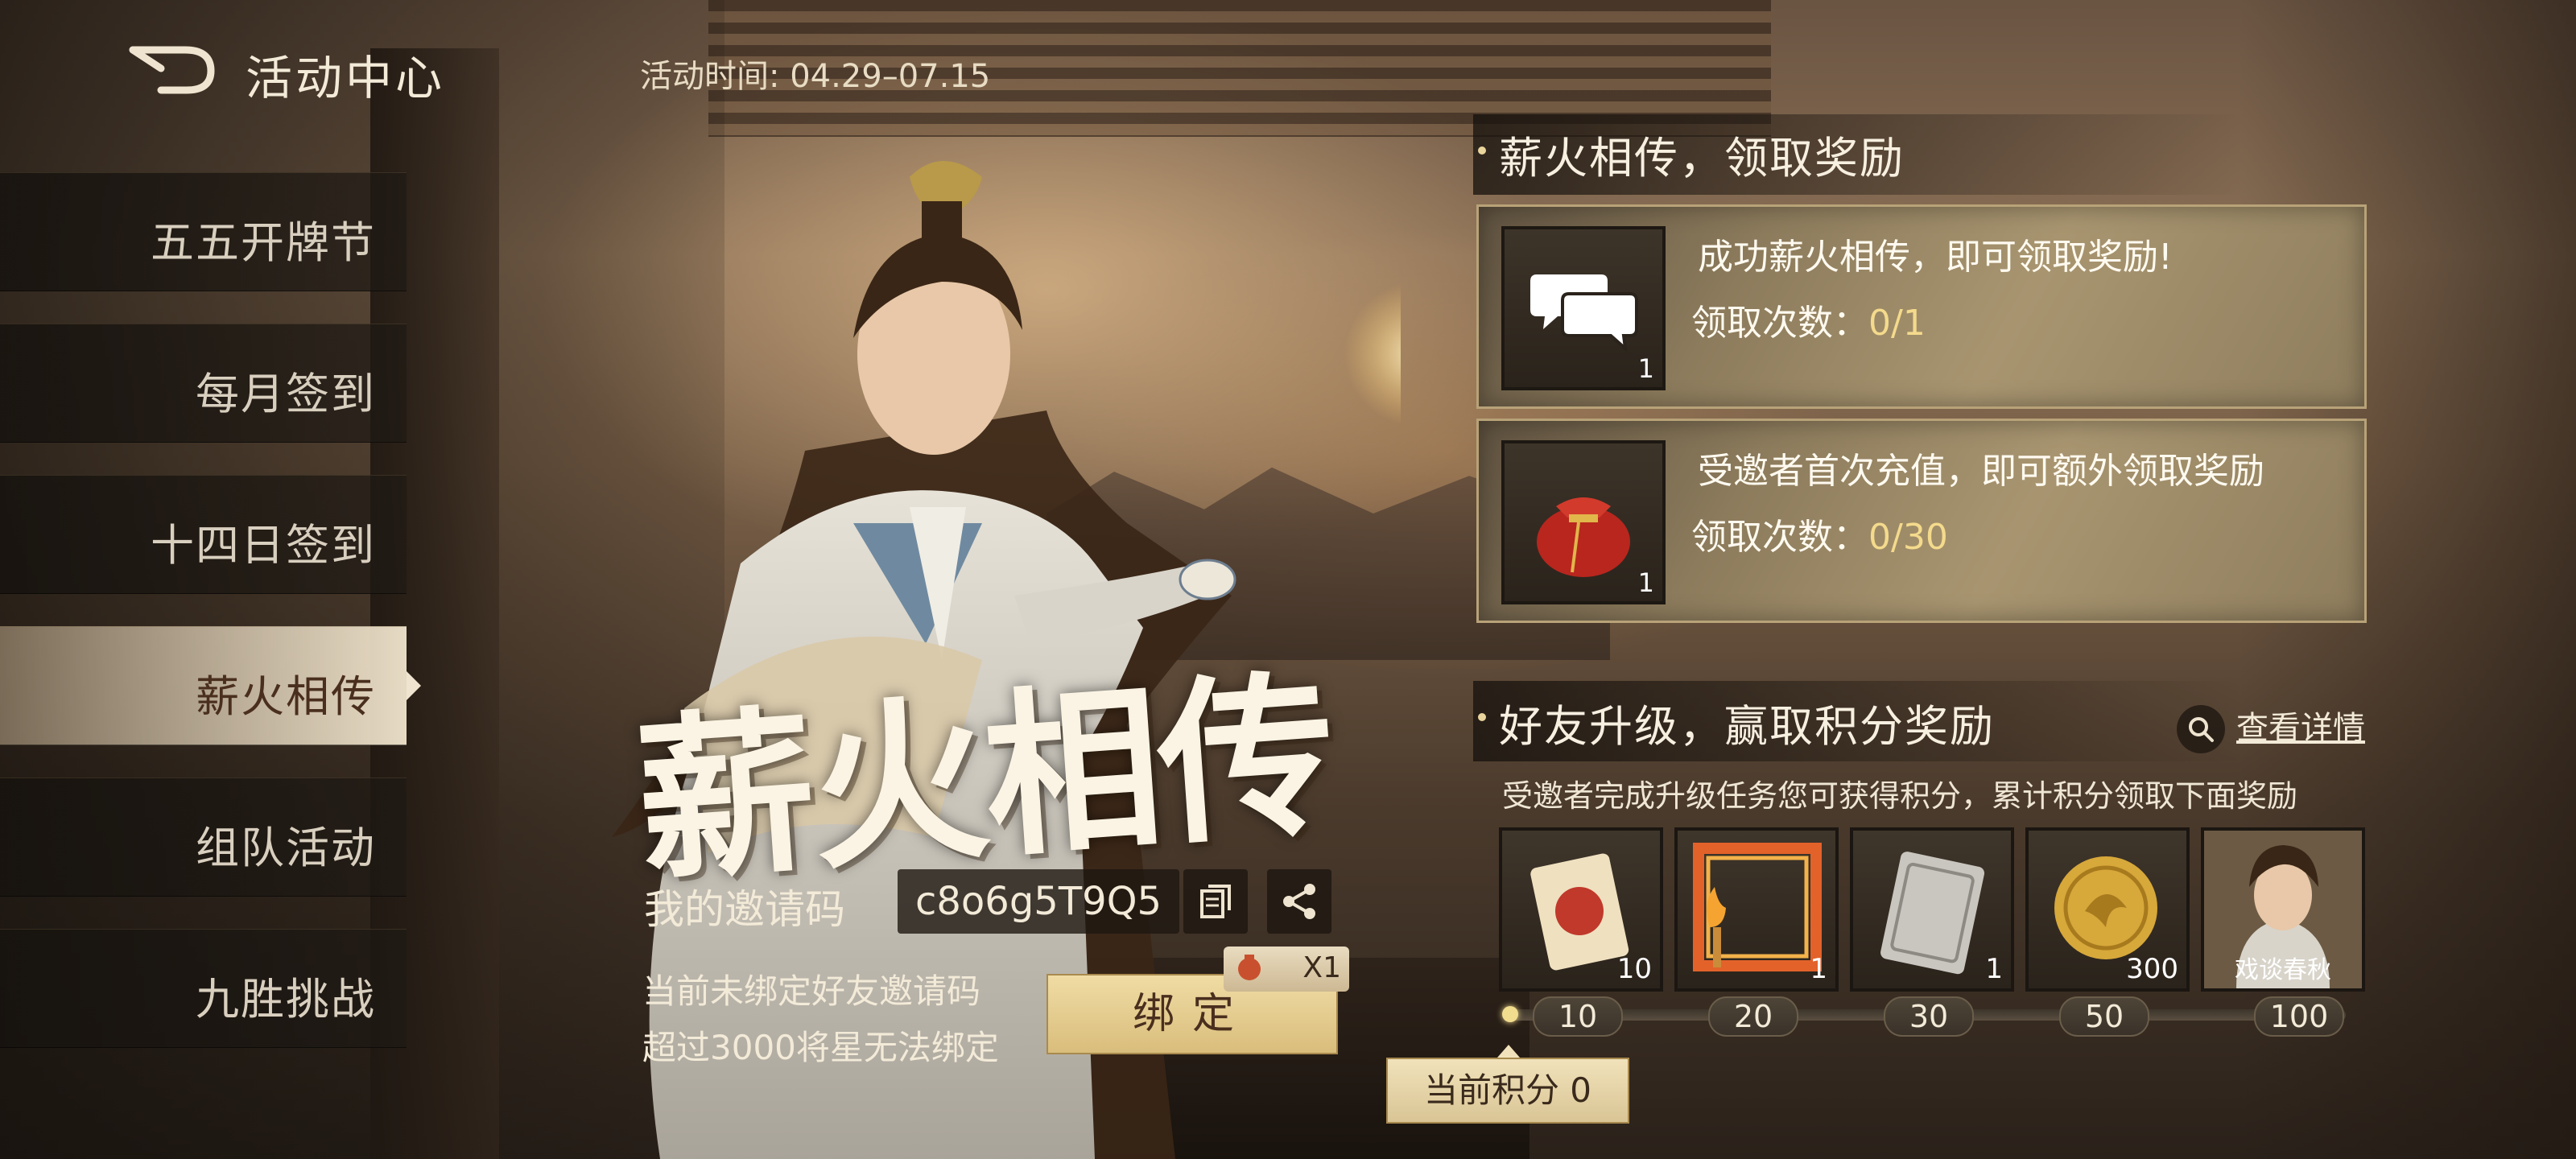  I want to click on share-icon, so click(1299, 901).